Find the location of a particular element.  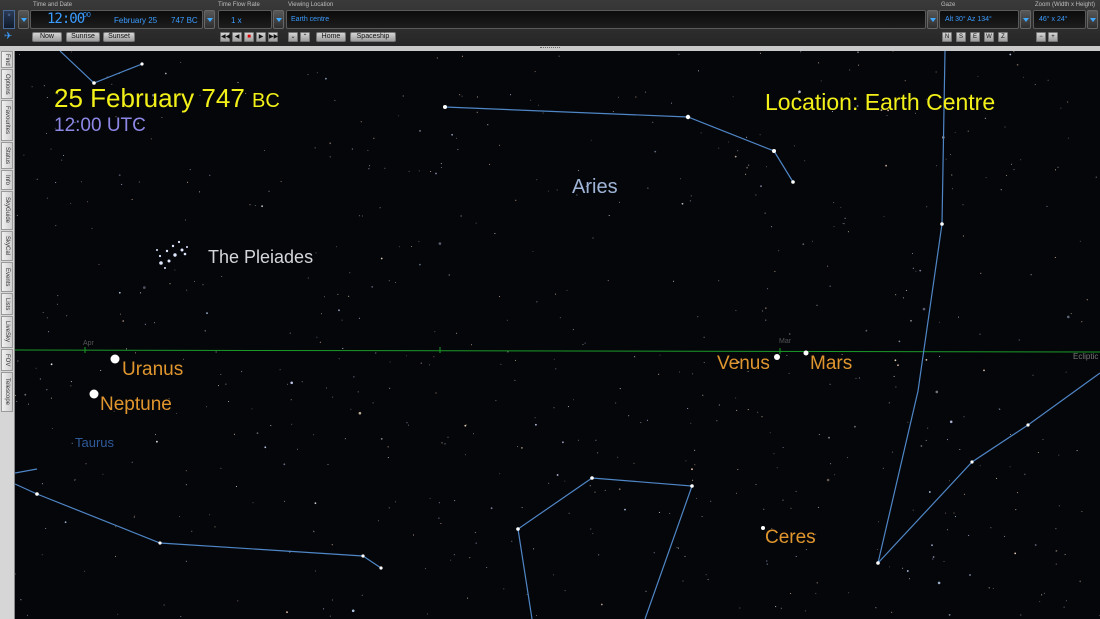

app-logo-icon: ☼ is located at coordinates (9, 19).